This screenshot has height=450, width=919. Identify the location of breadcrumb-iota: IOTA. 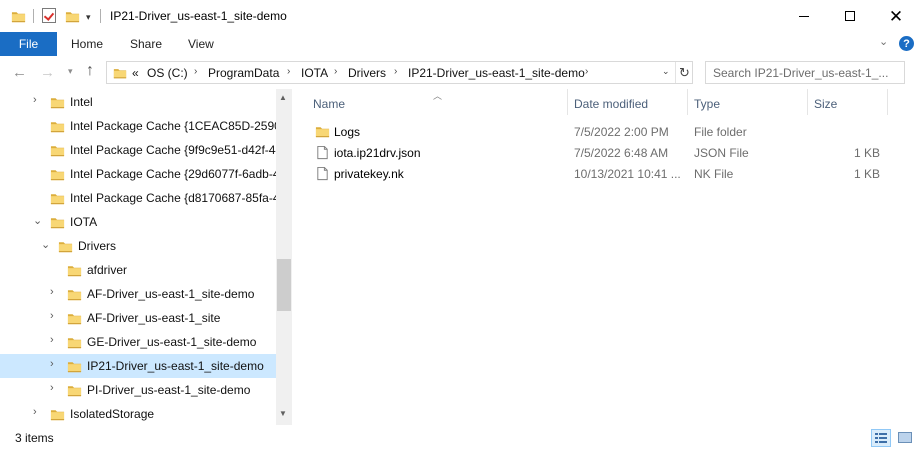
(314, 73).